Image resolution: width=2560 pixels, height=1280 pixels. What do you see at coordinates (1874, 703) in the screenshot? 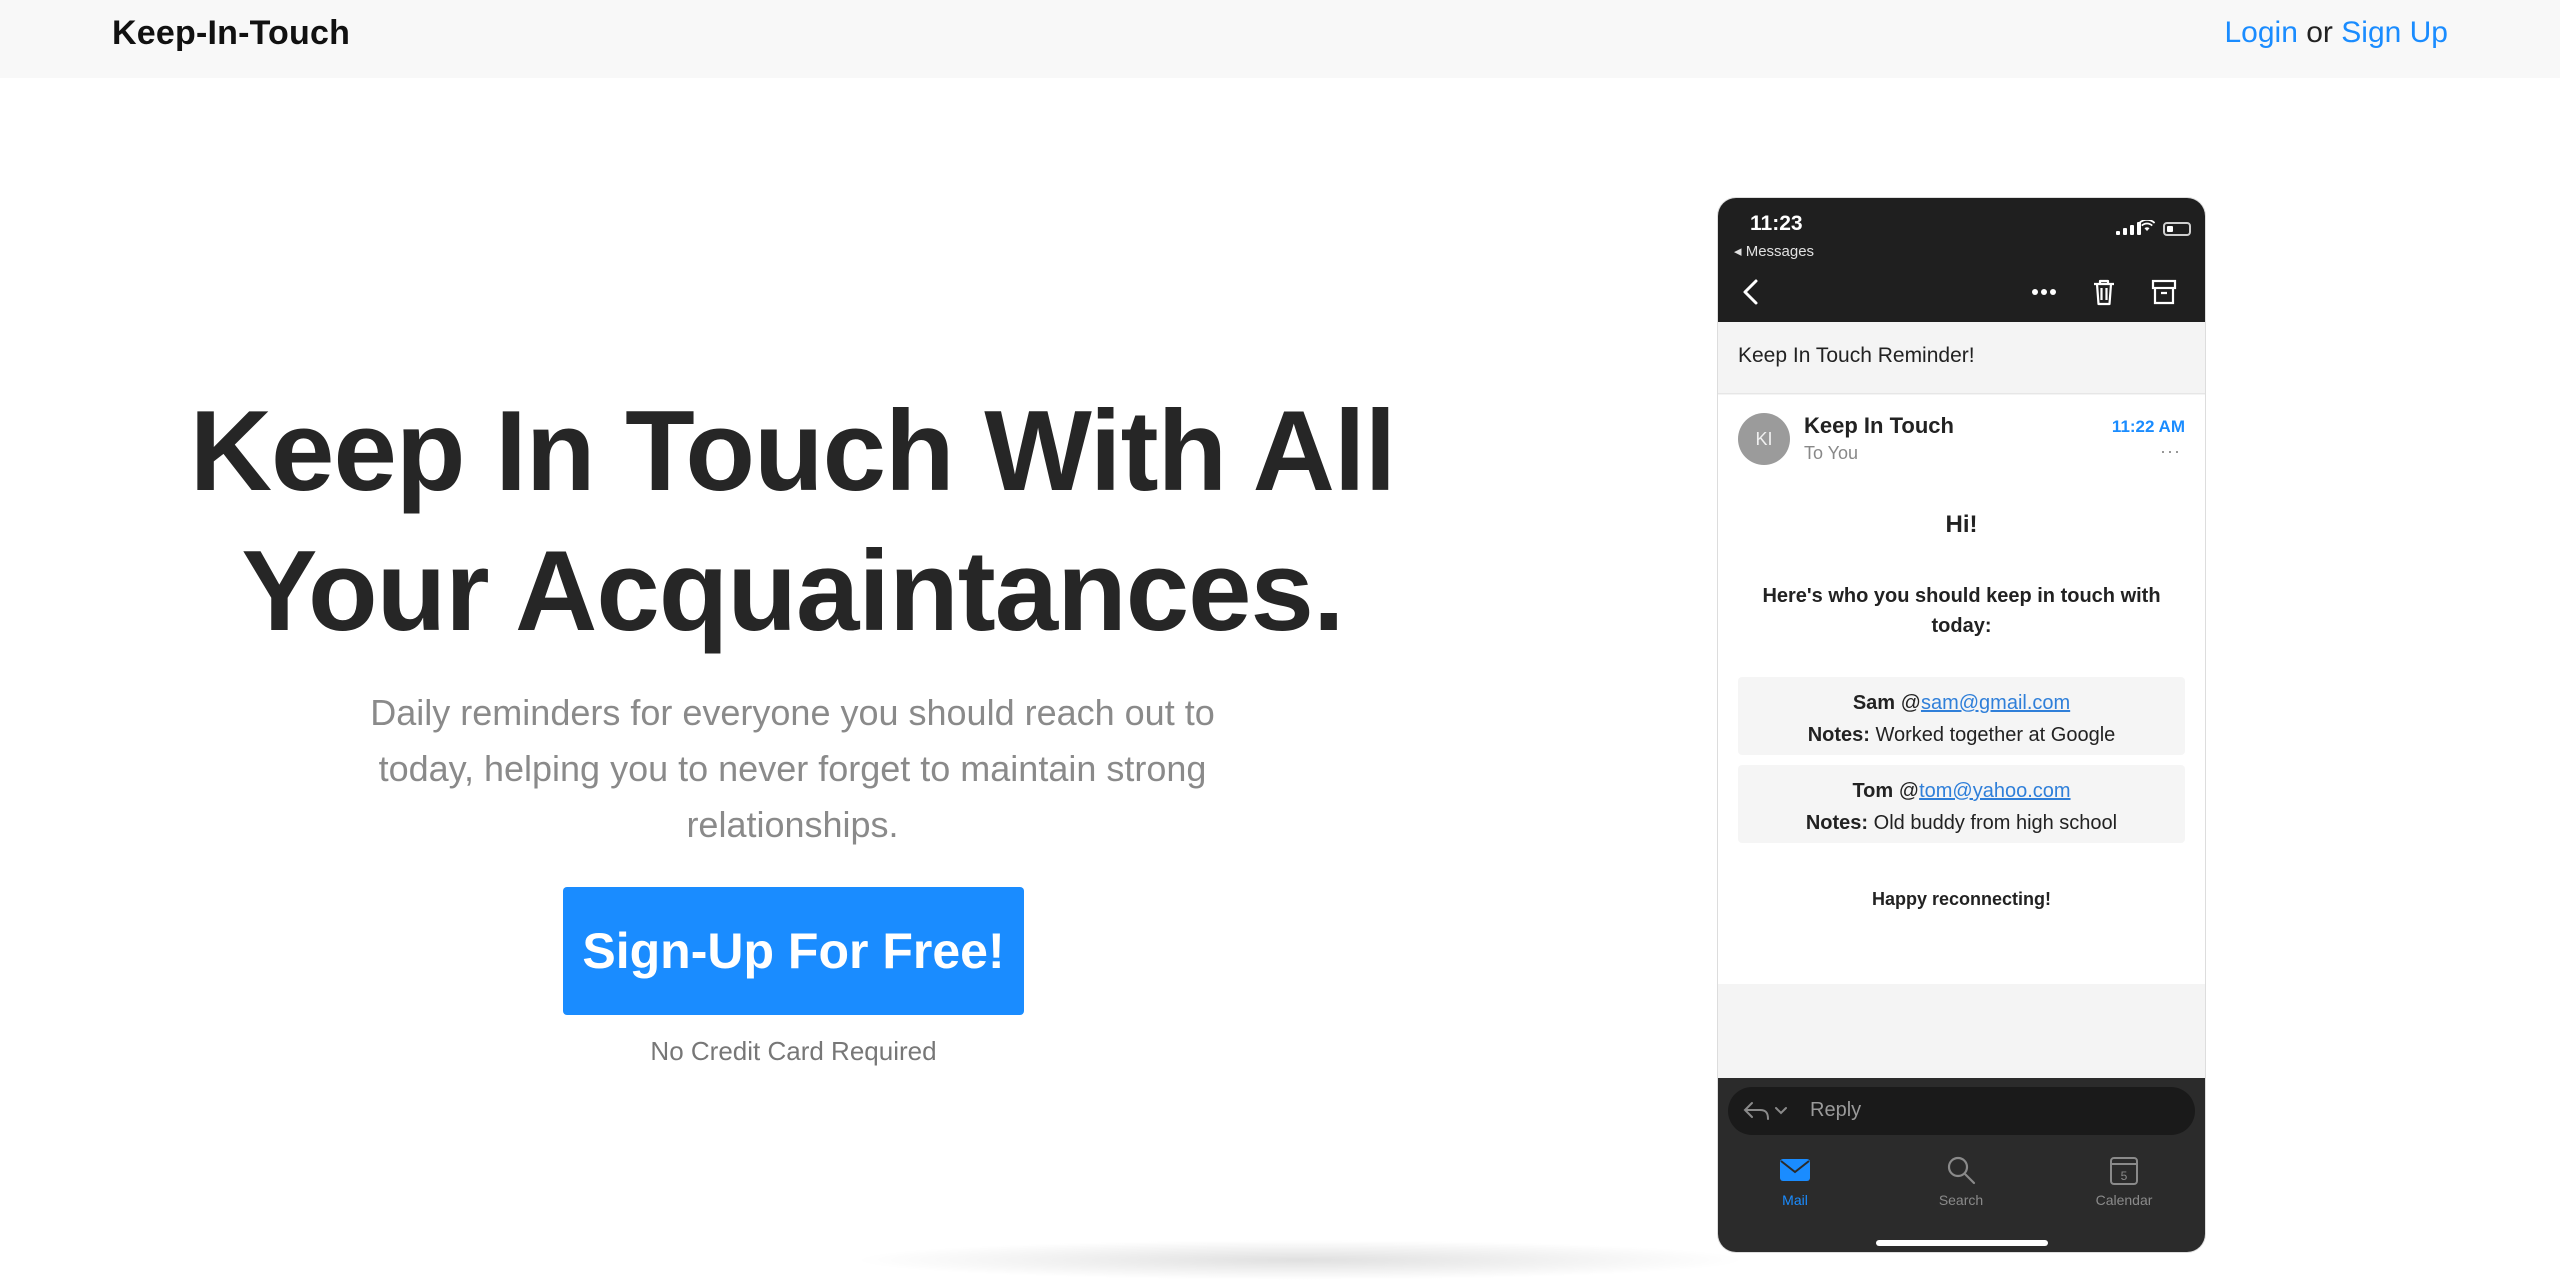
I see `contact-name: Sam` at bounding box center [1874, 703].